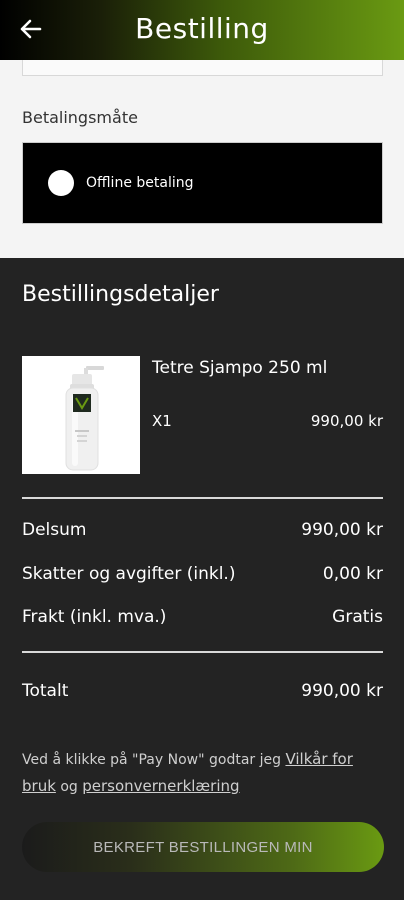 The image size is (404, 900). I want to click on shipping-label: Frakt (inkl. mva.), so click(94, 617).